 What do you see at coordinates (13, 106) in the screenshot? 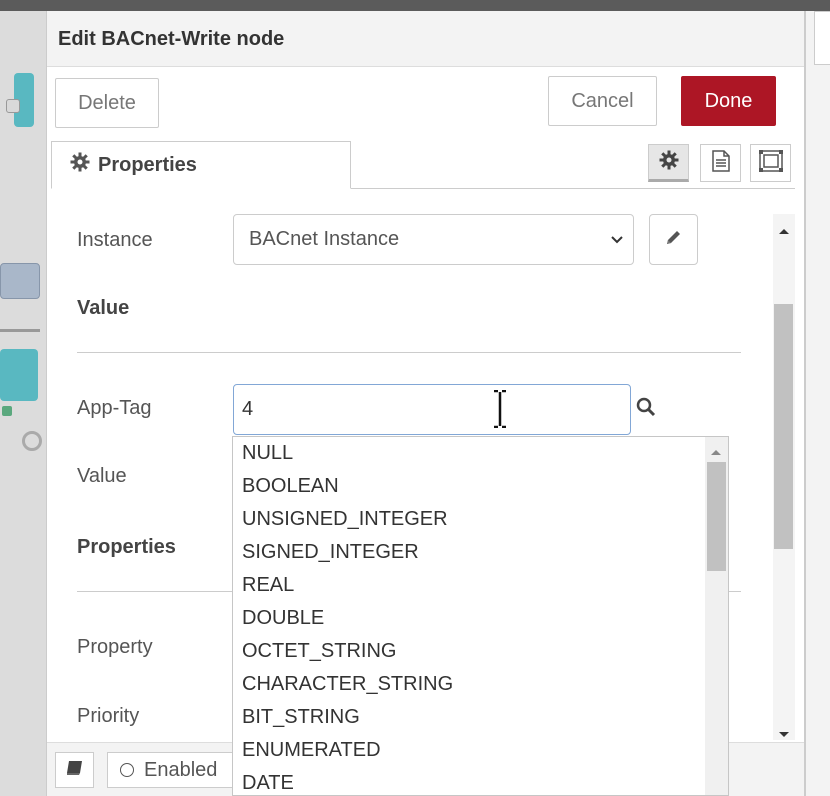
I see `node-port` at bounding box center [13, 106].